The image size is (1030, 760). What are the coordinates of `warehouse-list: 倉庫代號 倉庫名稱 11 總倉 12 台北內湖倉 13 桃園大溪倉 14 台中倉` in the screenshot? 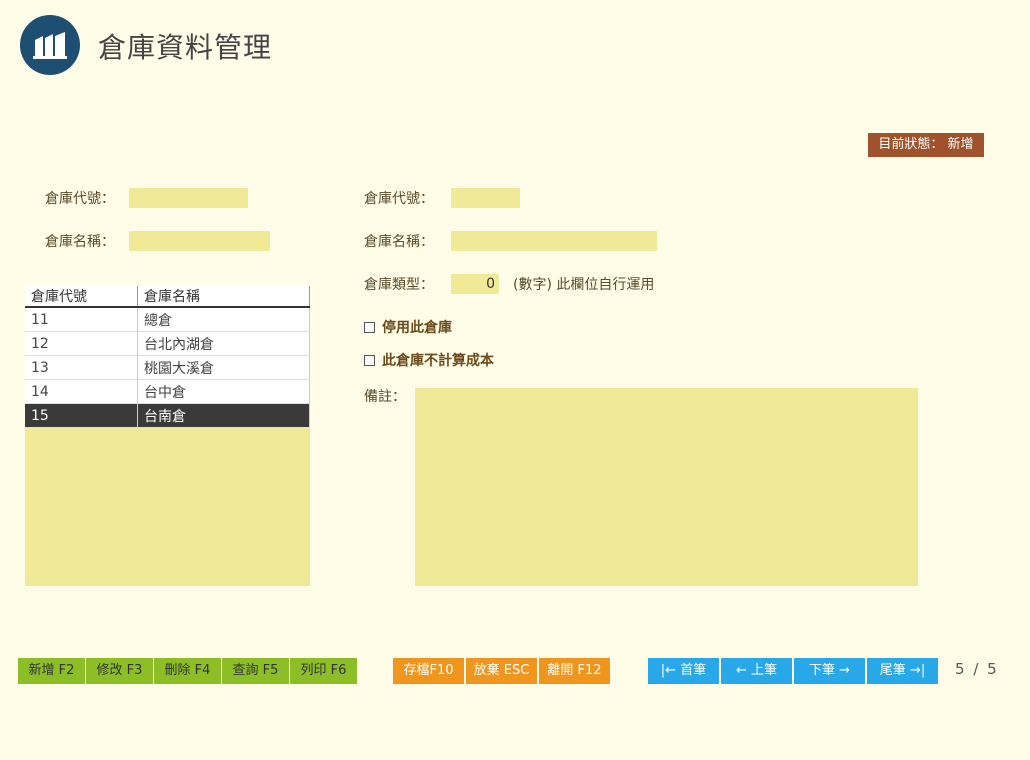 It's located at (167, 436).